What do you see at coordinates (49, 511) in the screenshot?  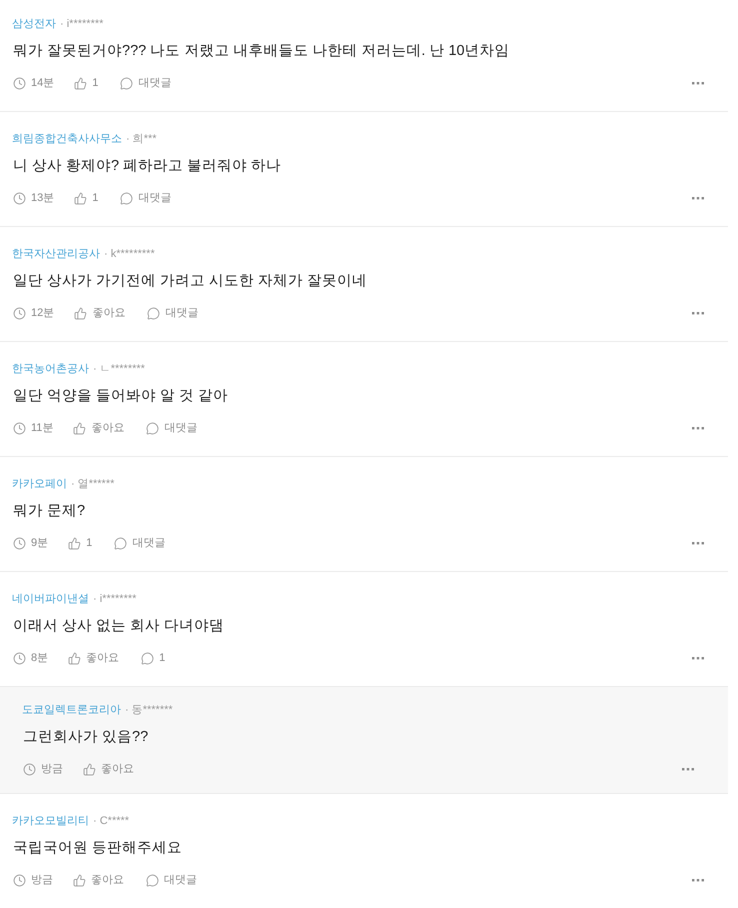 I see `comment-text: 뭐가 문제?` at bounding box center [49, 511].